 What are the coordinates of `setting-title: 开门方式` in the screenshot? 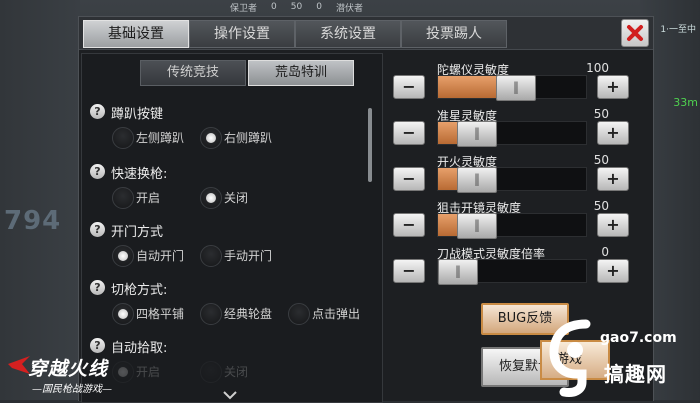 It's located at (137, 232).